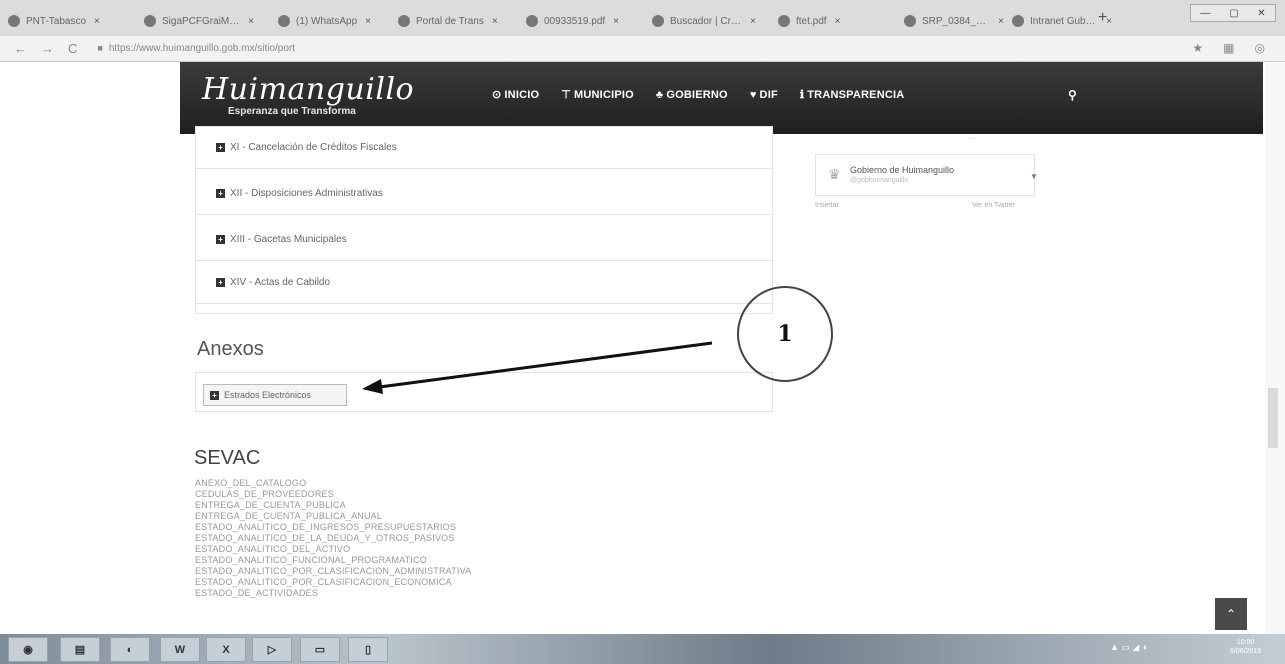  Describe the element at coordinates (1034, 176) in the screenshot. I see `chevron-down-icon: ▼` at that location.